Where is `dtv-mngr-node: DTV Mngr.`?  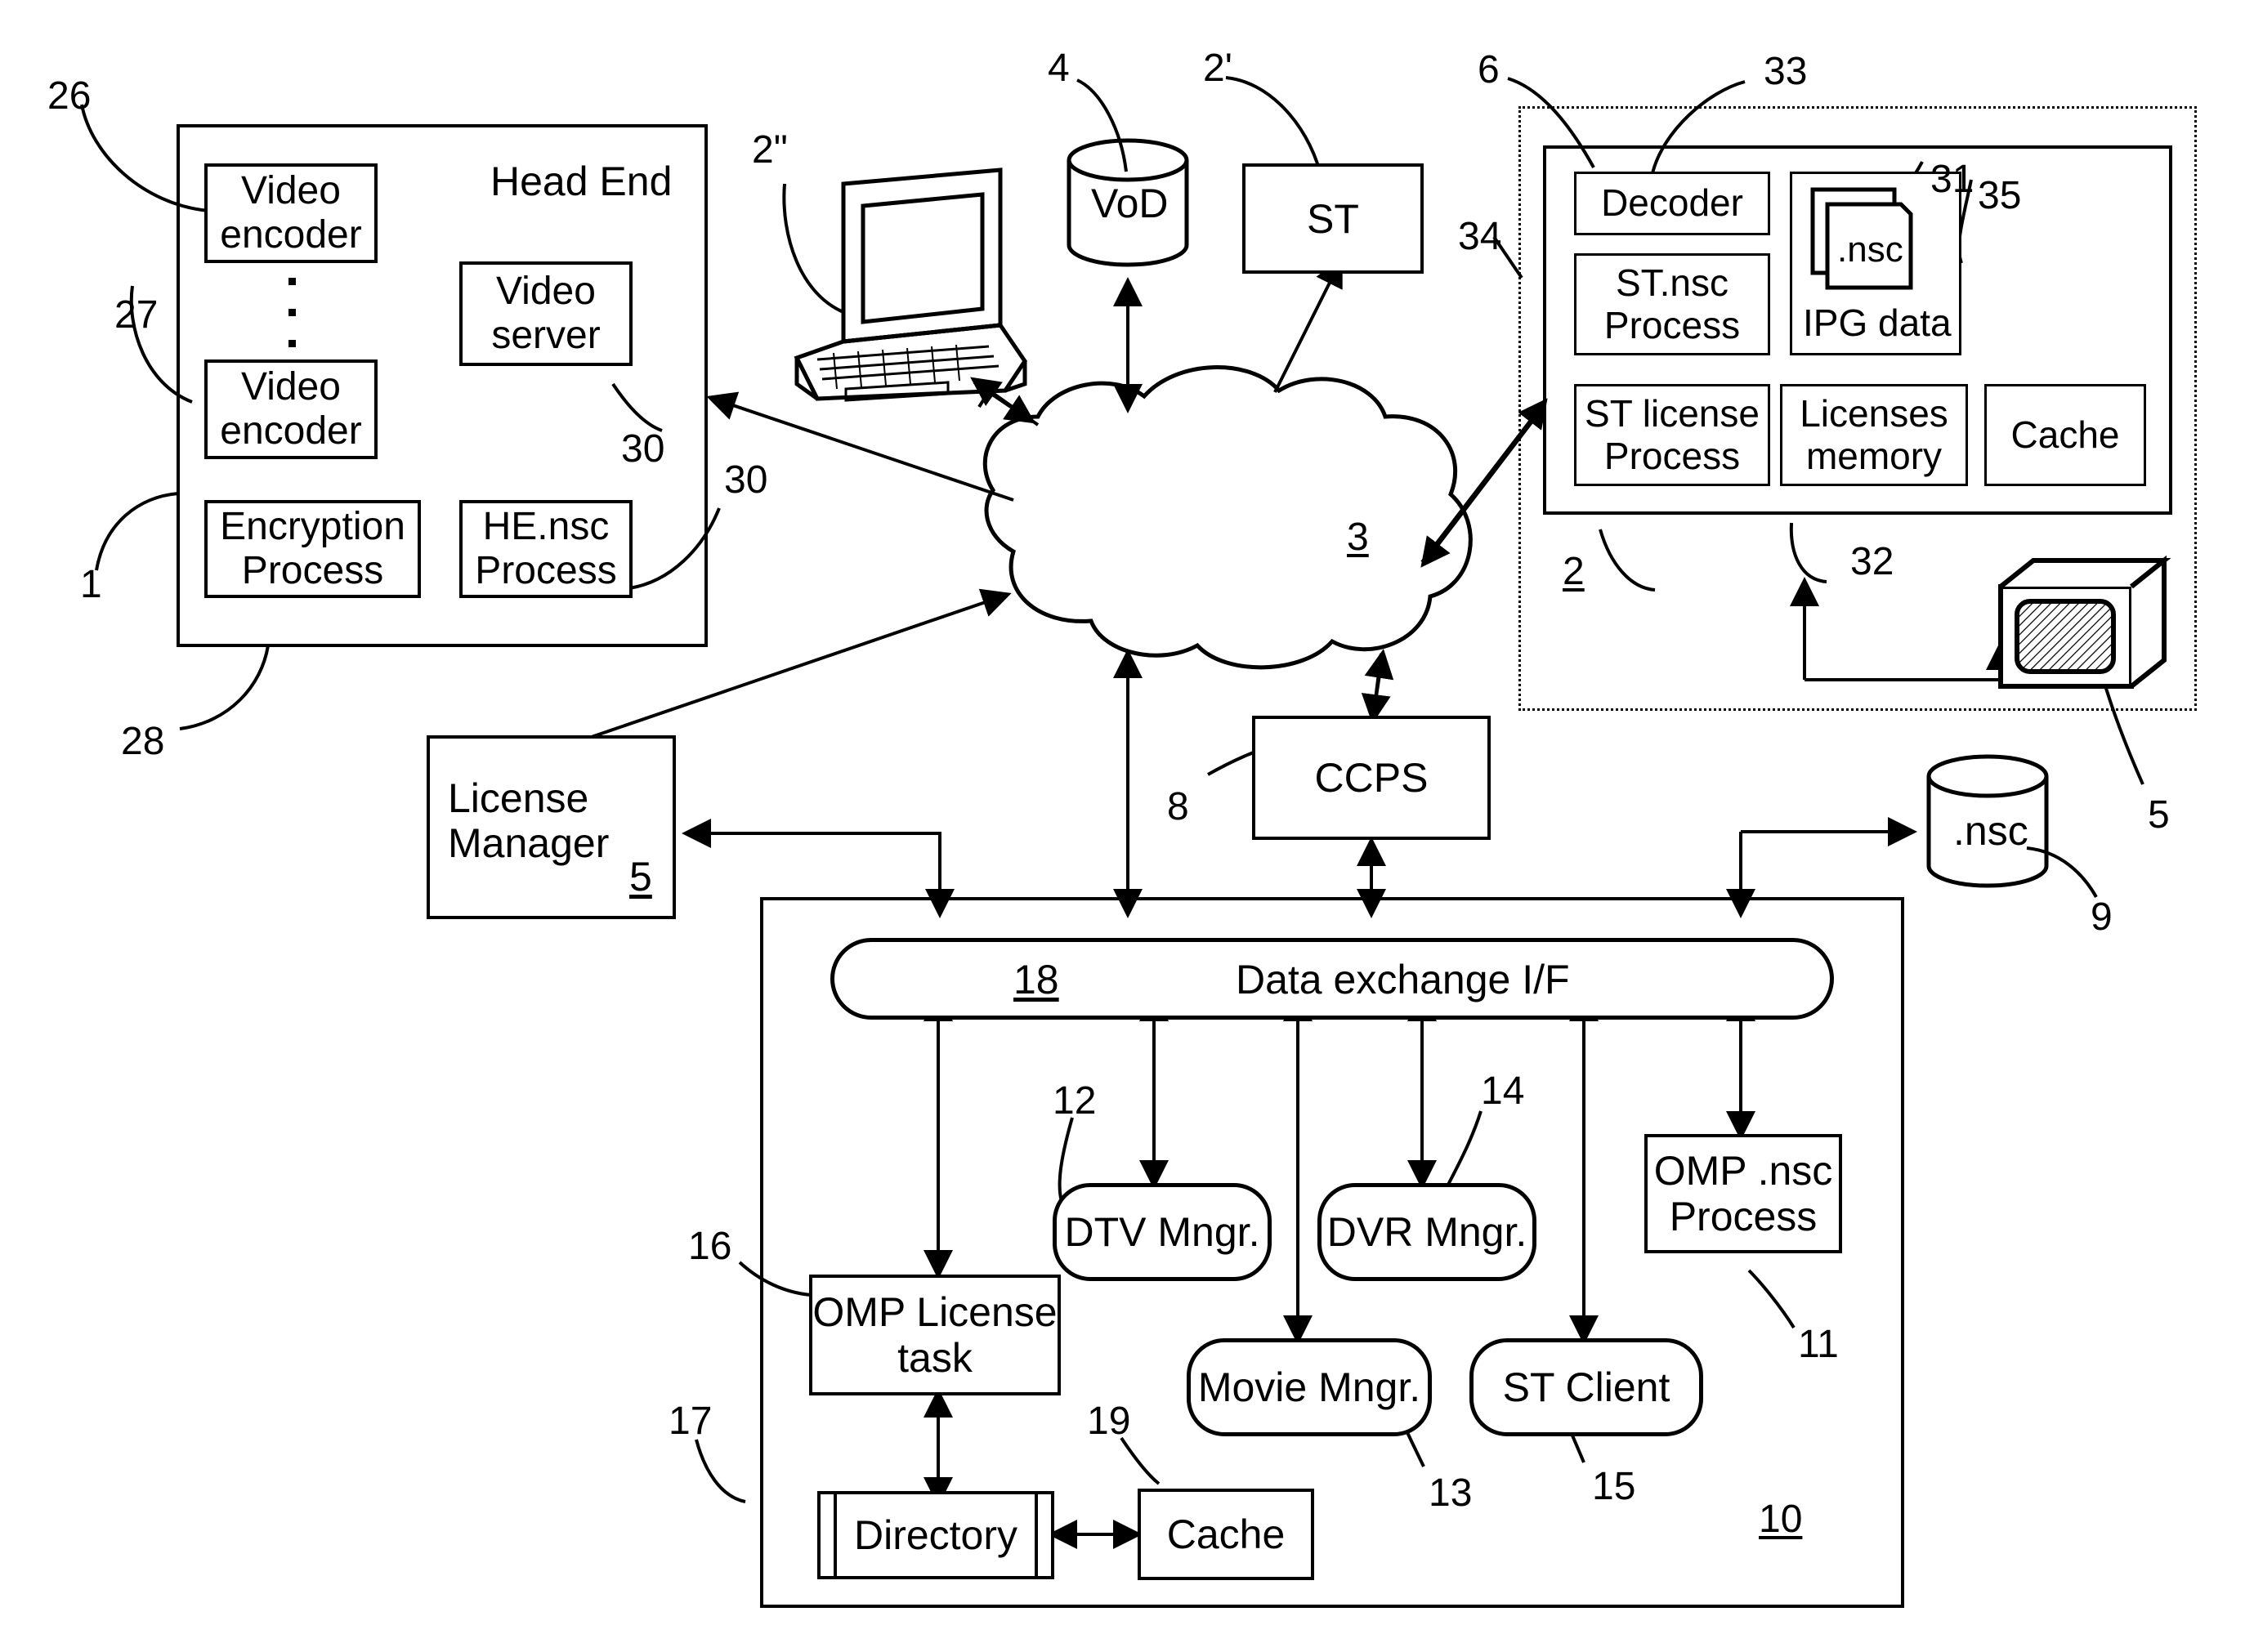
dtv-mngr-node: DTV Mngr. is located at coordinates (1162, 1232).